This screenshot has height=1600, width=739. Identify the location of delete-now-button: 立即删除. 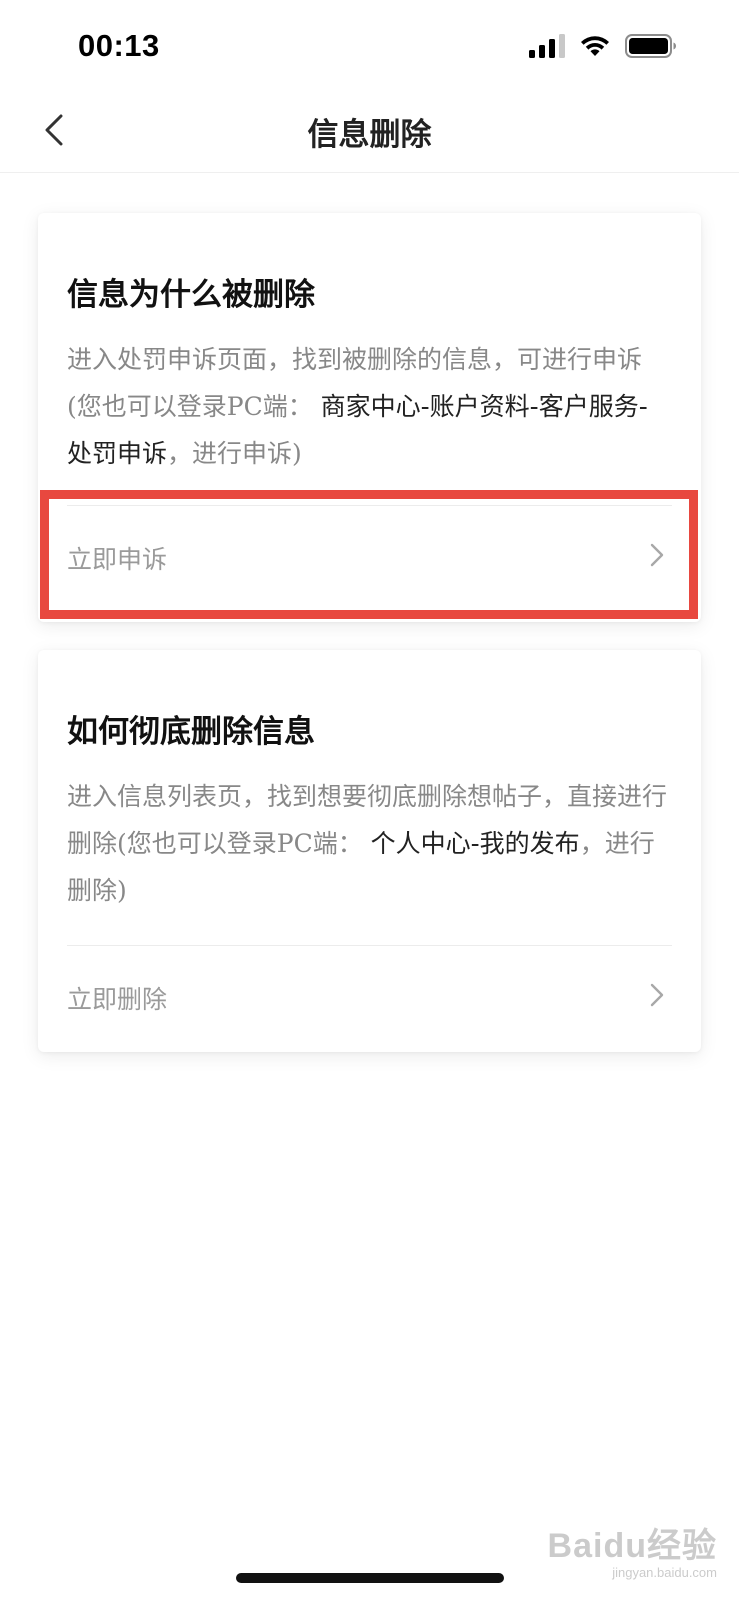
(369, 996).